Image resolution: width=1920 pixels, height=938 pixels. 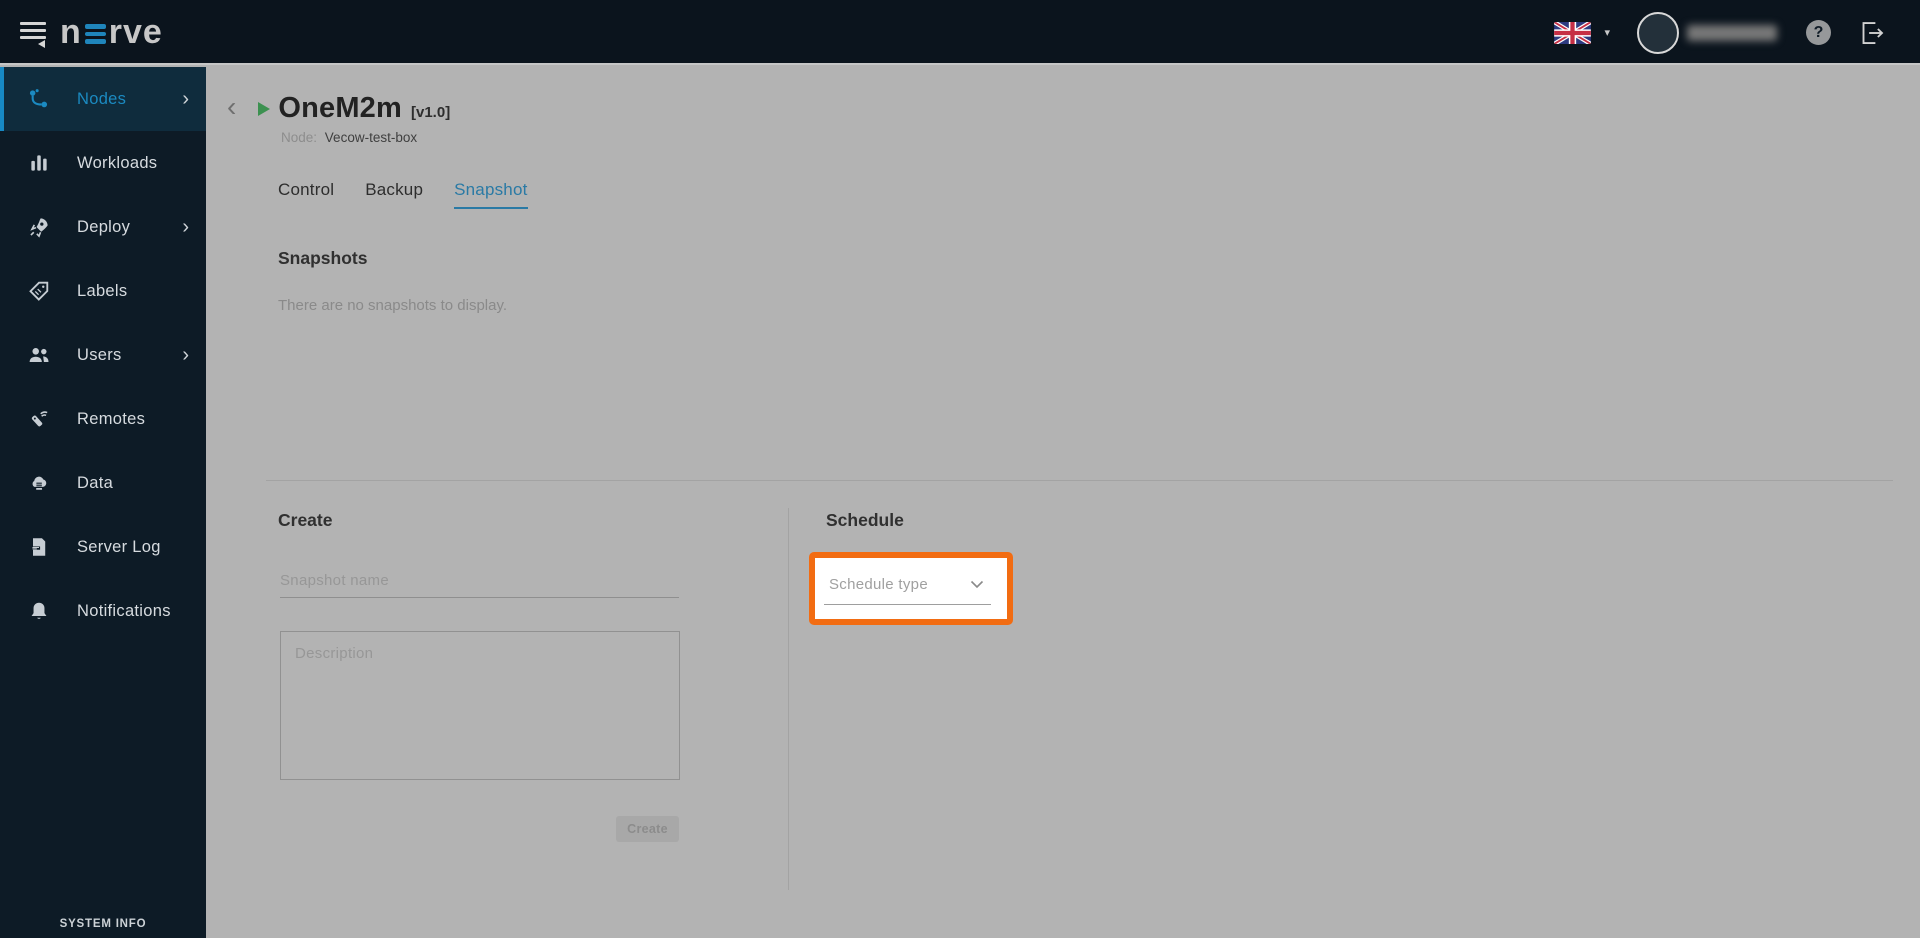 I want to click on sidebar-item-users: Users ›, so click(x=103, y=355).